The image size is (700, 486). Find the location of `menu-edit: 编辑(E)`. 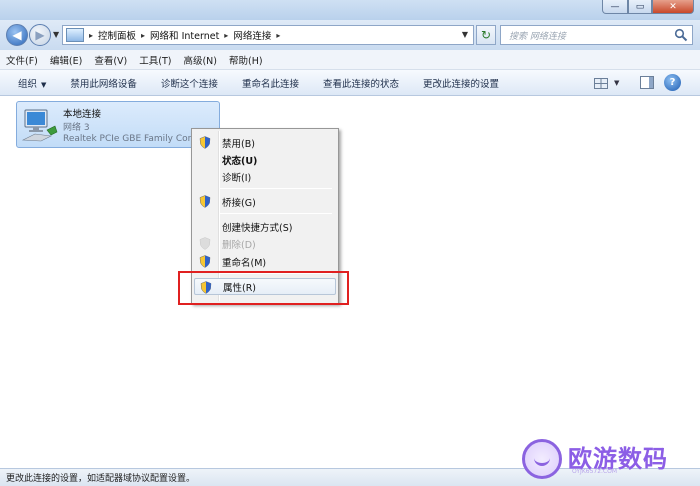

menu-edit: 编辑(E) is located at coordinates (66, 60).